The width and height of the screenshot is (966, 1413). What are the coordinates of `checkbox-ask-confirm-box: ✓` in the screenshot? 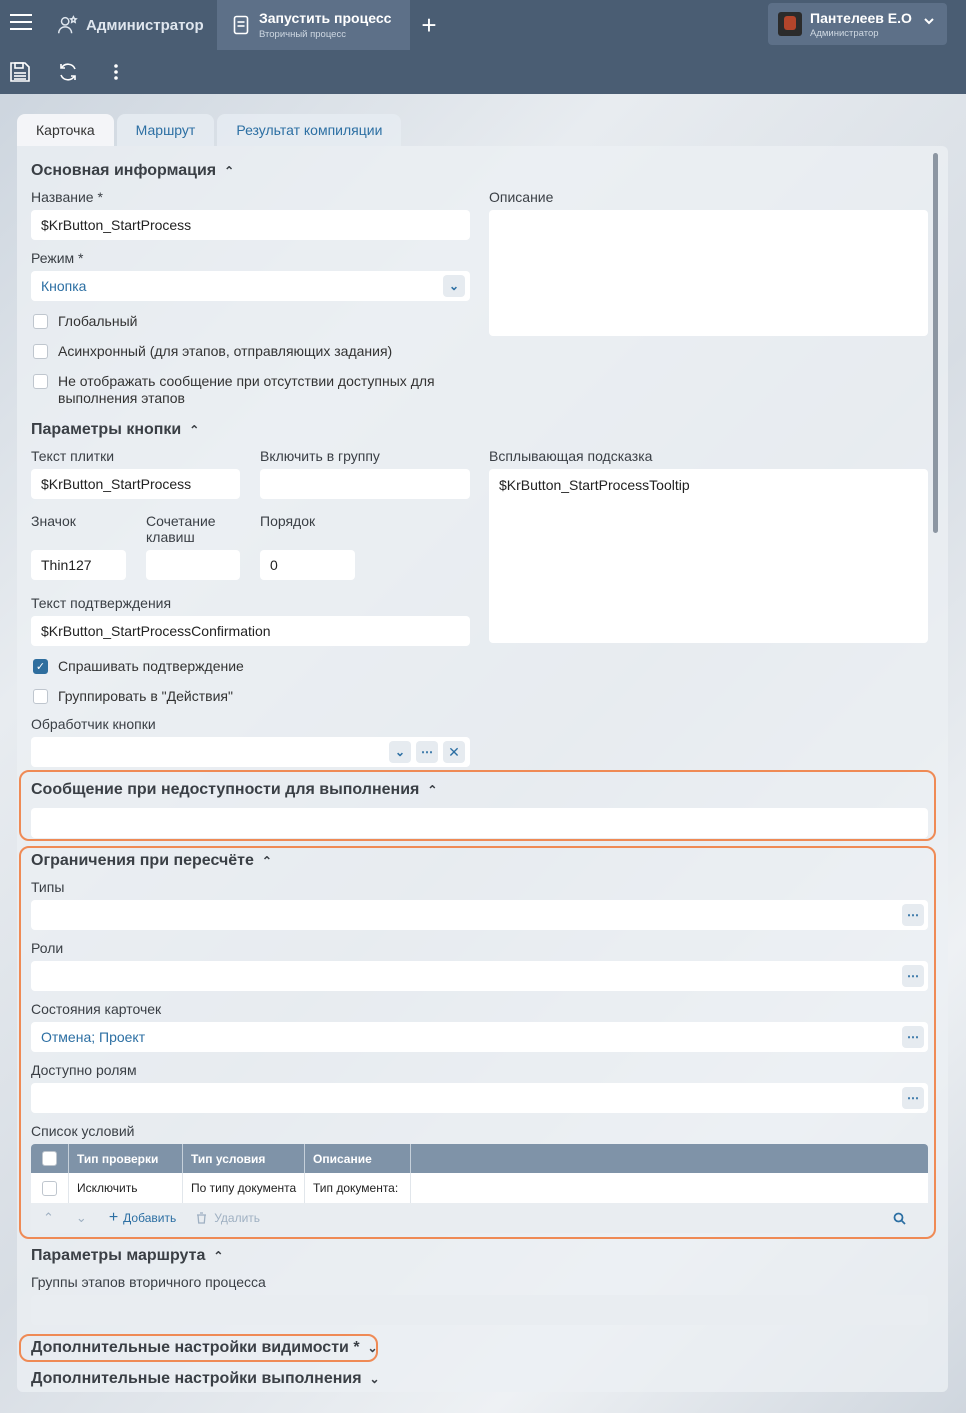 It's located at (40, 666).